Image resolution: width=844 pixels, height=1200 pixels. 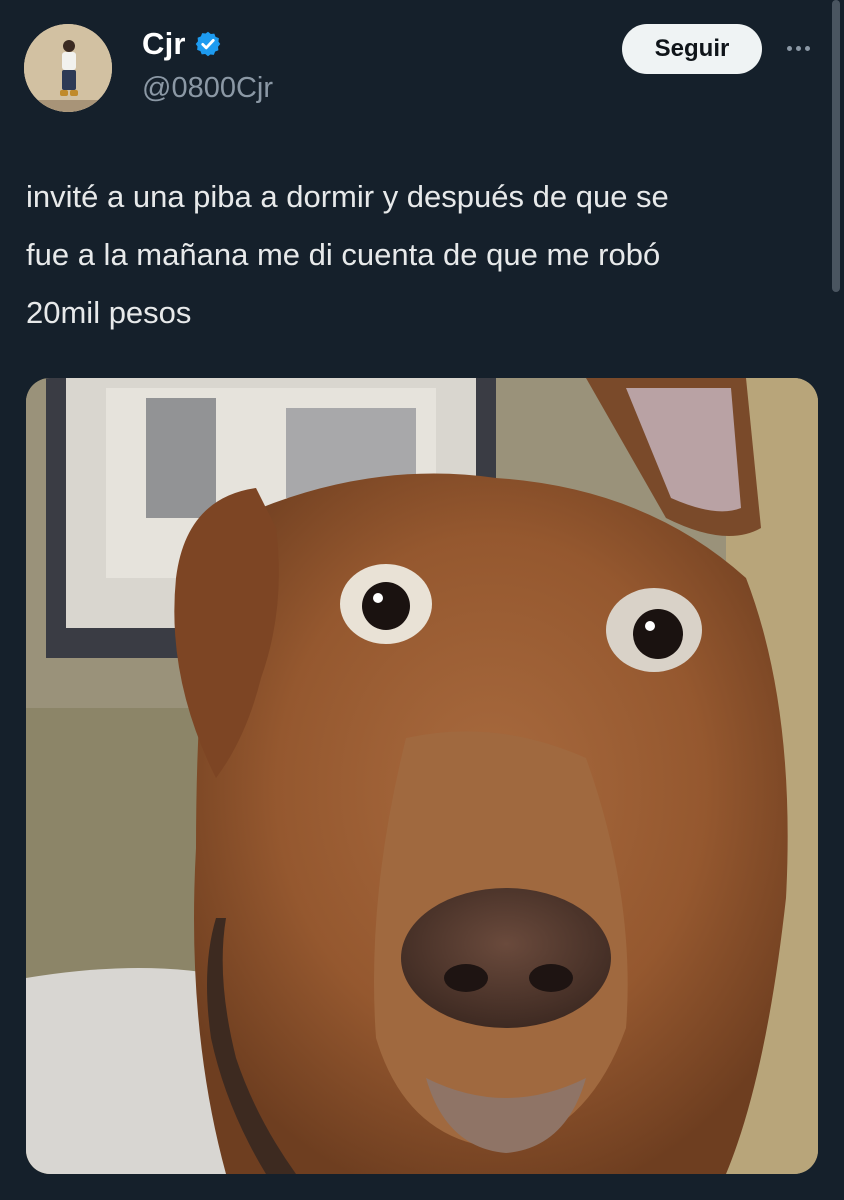 I want to click on tweet-text-line: 20mil pesos, so click(x=109, y=312).